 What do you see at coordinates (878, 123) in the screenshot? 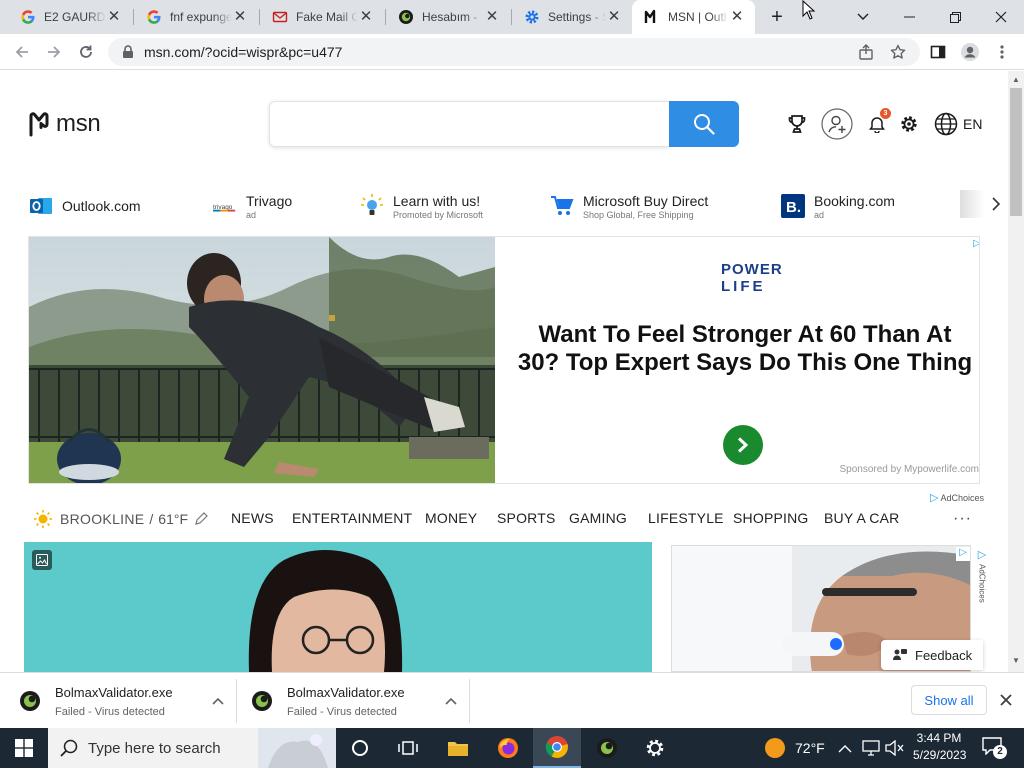
I see `notifications-button: 3` at bounding box center [878, 123].